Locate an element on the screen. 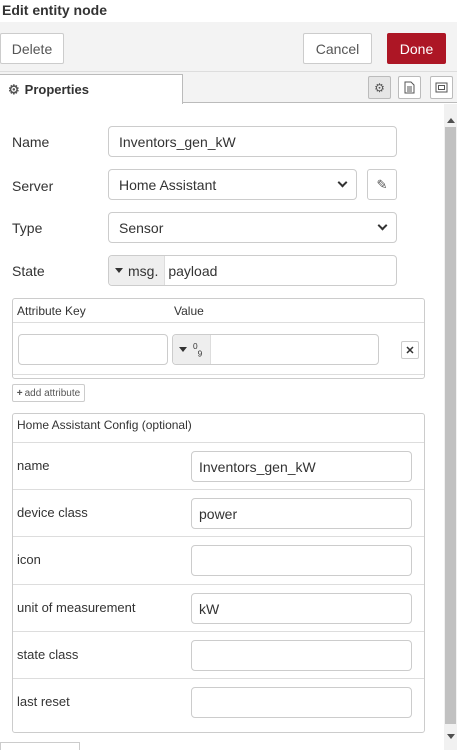  tab-properties-label: Properties is located at coordinates (56, 89).